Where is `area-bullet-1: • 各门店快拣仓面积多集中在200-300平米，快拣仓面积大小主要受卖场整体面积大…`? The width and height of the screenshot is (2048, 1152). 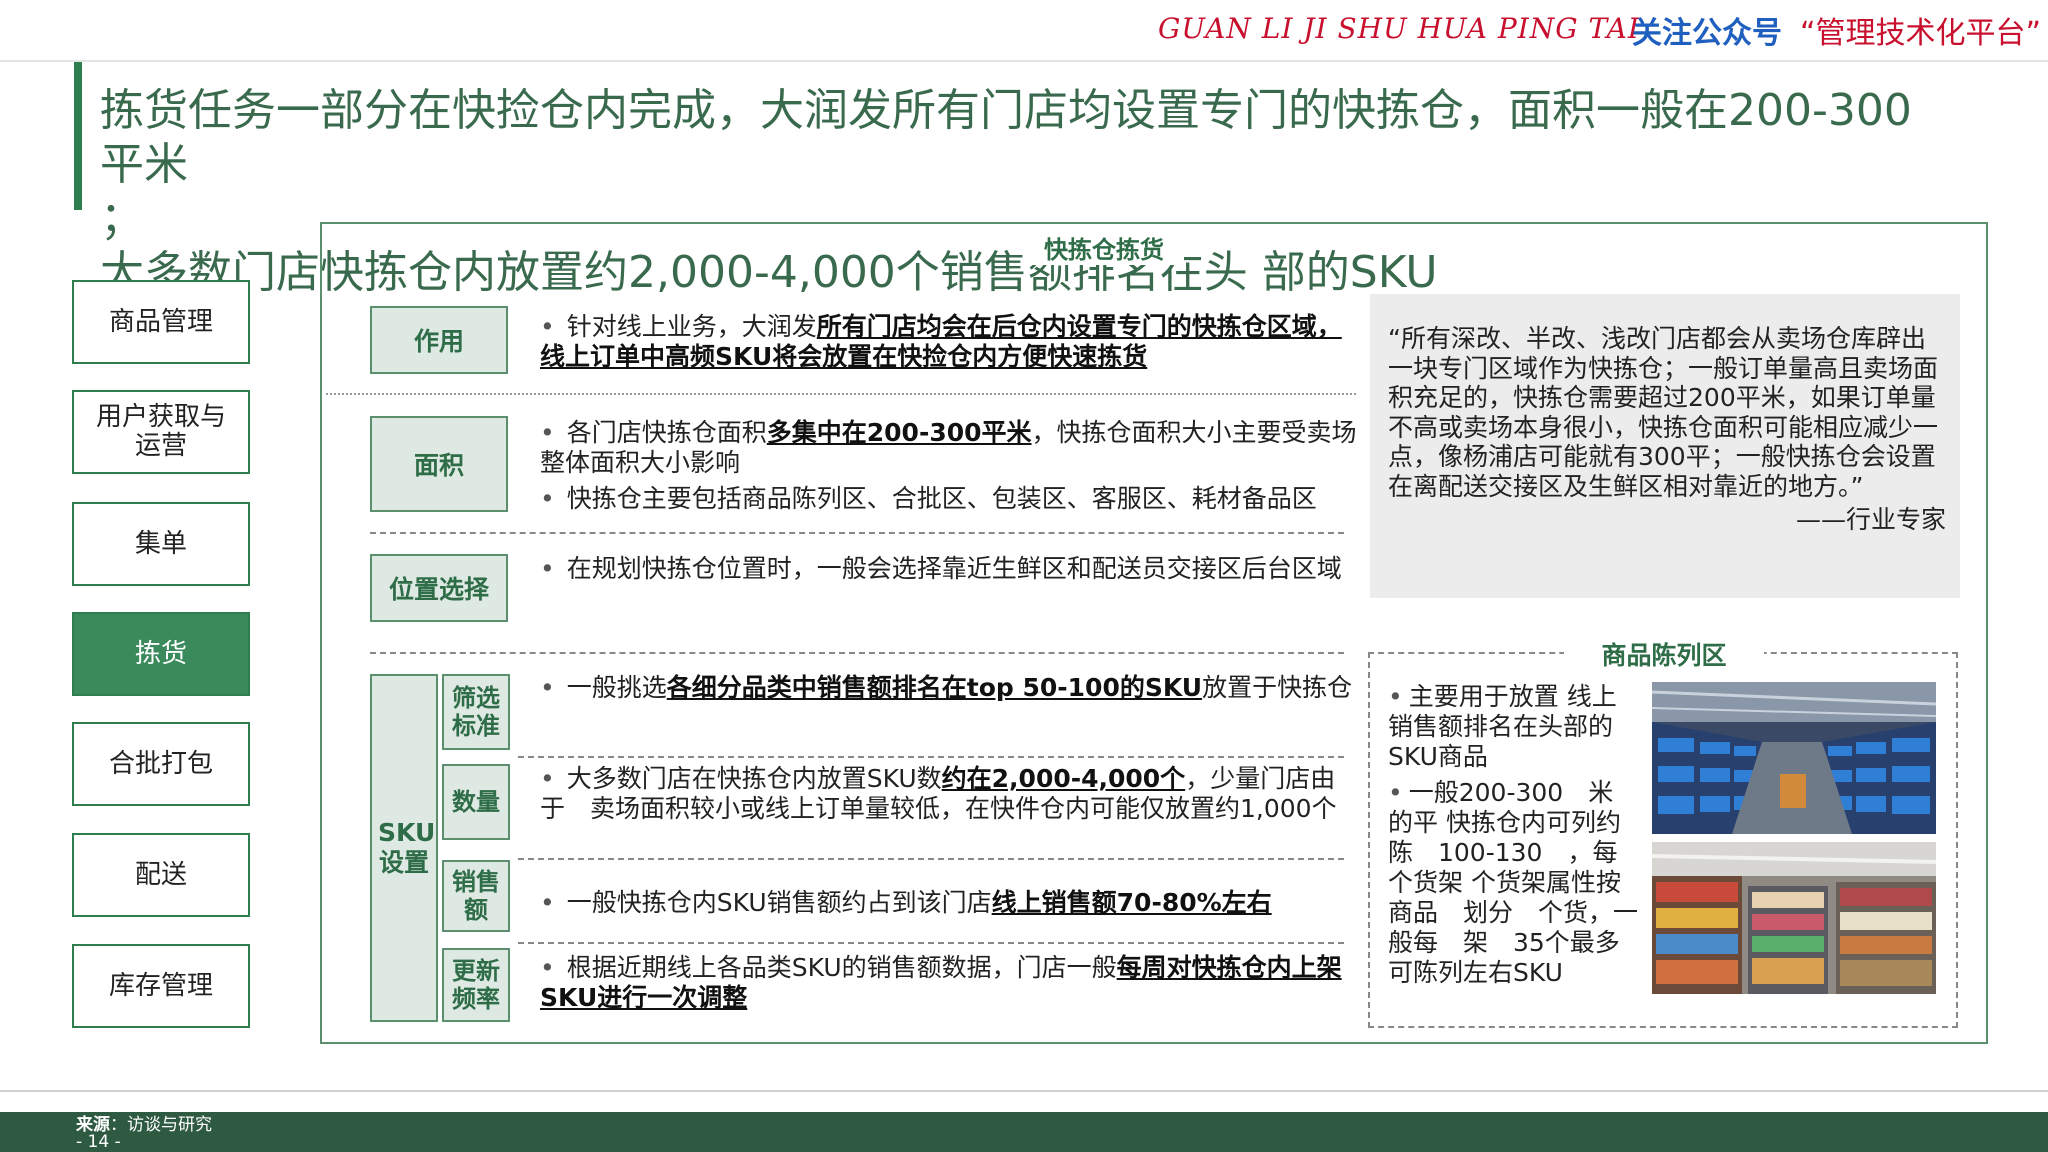 area-bullet-1: • 各门店快拣仓面积多集中在200-300平米，快拣仓面积大小主要受卖场整体面积大… is located at coordinates (948, 447).